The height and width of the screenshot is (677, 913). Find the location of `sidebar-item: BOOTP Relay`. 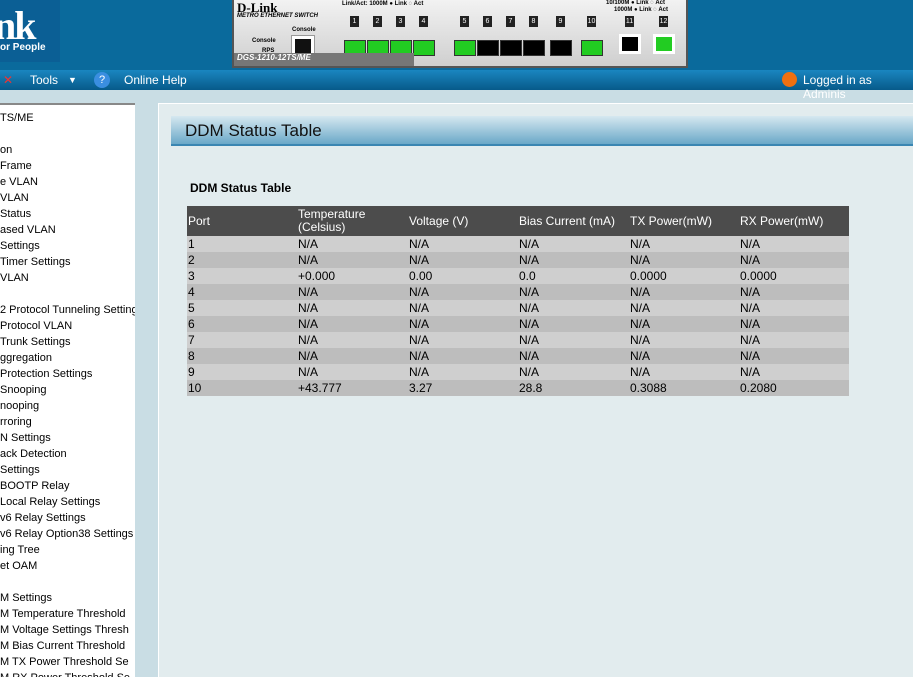

sidebar-item: BOOTP Relay is located at coordinates (67, 486).